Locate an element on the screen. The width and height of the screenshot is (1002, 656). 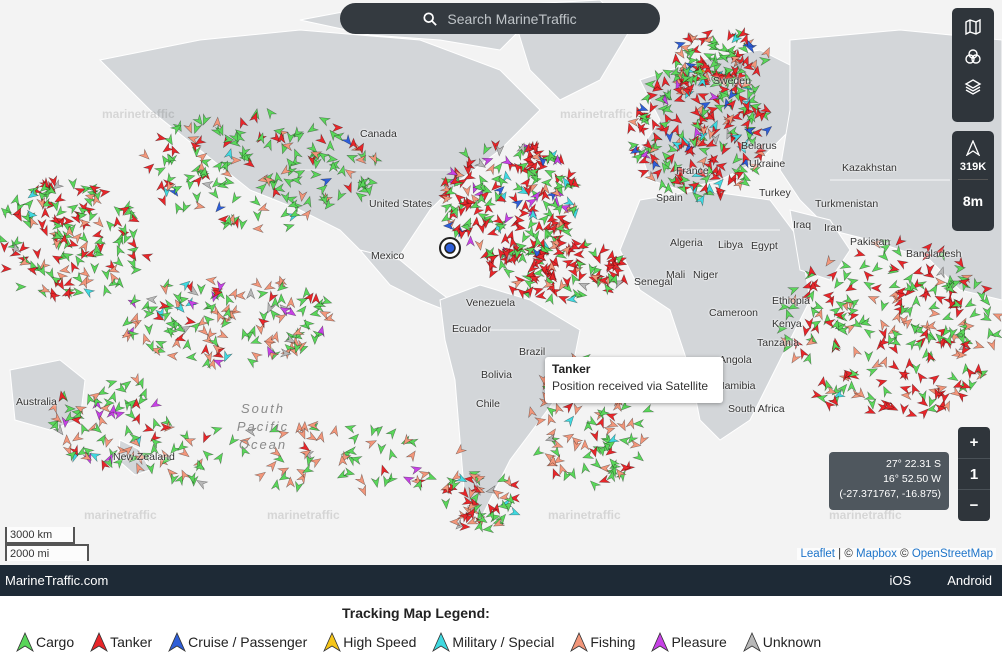
openstreetmap-link: OpenStreetMap is located at coordinates (952, 554).